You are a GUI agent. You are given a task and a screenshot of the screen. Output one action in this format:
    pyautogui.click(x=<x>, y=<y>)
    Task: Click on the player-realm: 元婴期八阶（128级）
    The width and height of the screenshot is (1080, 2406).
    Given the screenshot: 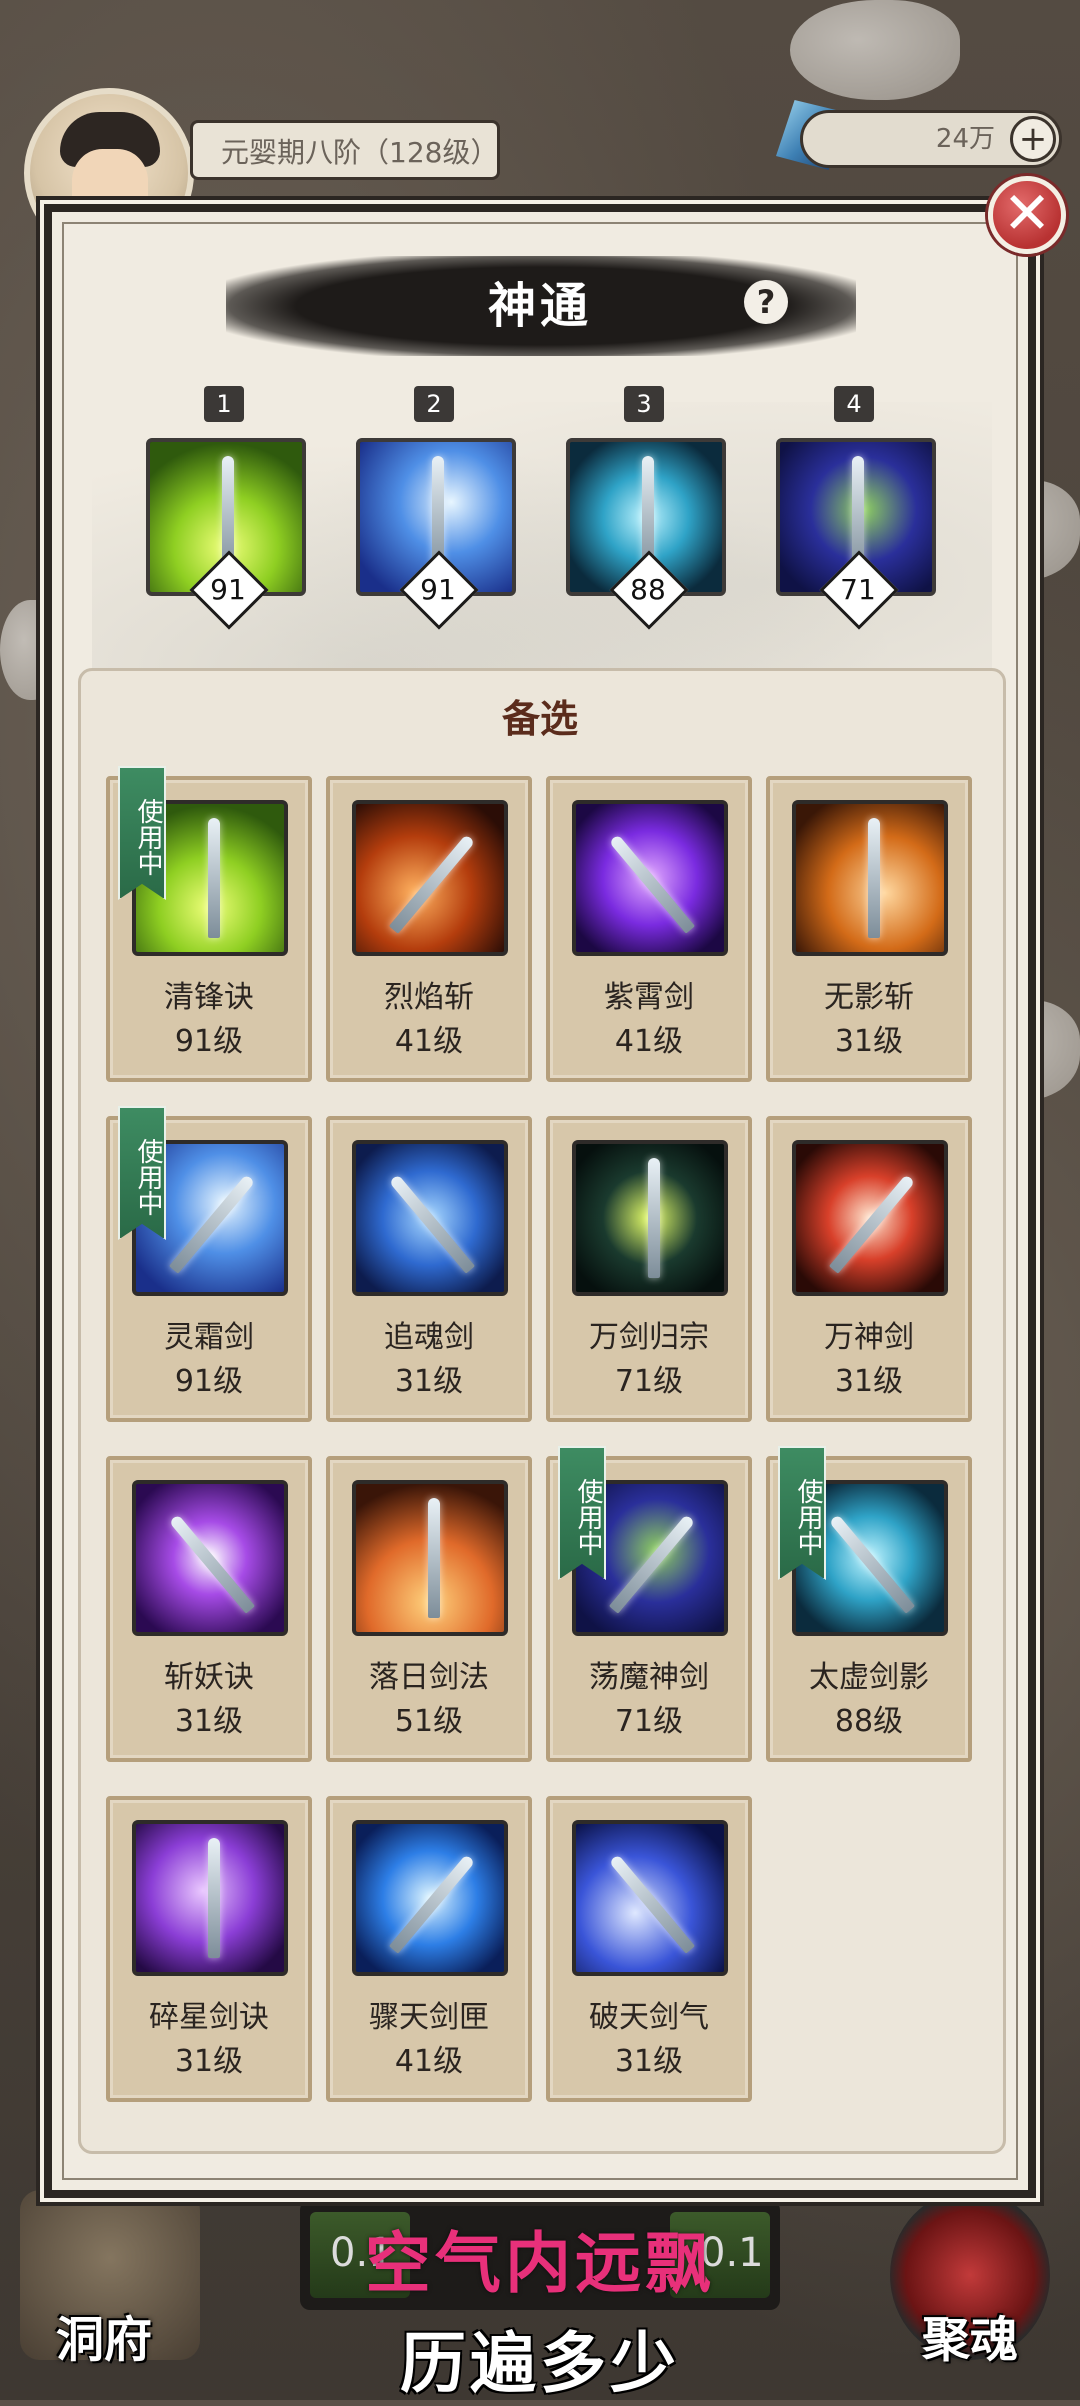 What is the action you would take?
    pyautogui.click(x=345, y=150)
    